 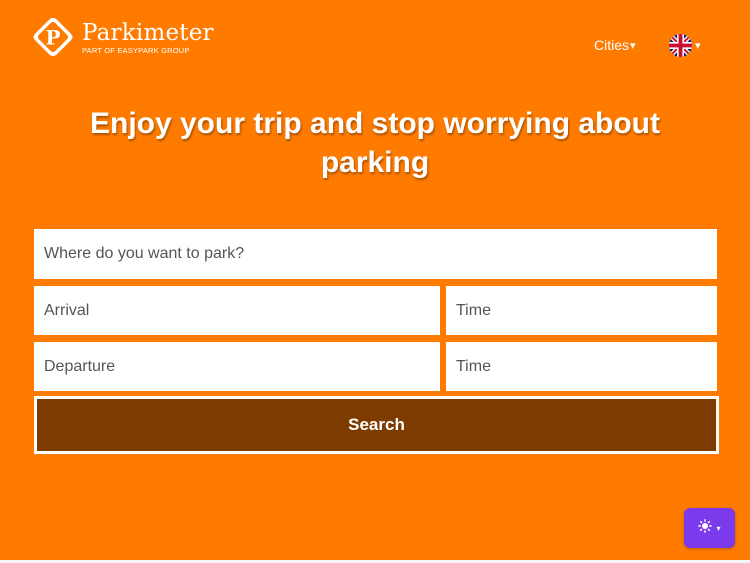 What do you see at coordinates (376, 425) in the screenshot?
I see `search-button: Search` at bounding box center [376, 425].